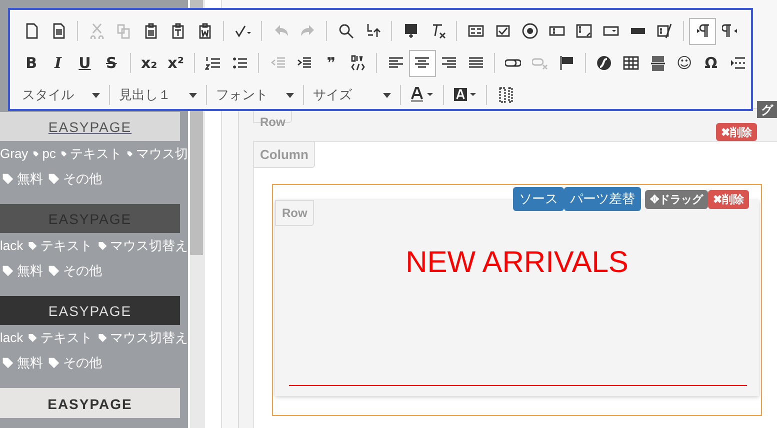  Describe the element at coordinates (502, 31) in the screenshot. I see `checkbox-icon` at that location.